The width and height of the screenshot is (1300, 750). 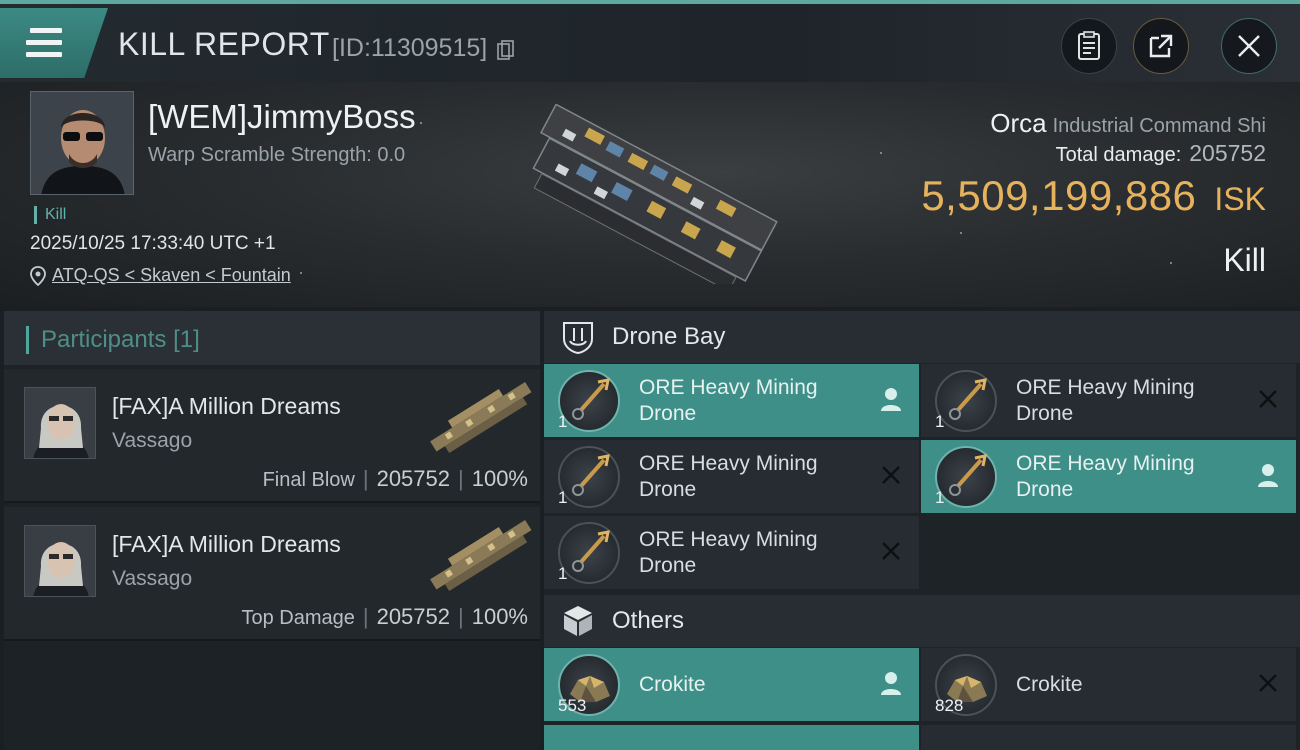 I want to click on top-bar: KILL REPORT [ID:11309515], so click(x=650, y=41).